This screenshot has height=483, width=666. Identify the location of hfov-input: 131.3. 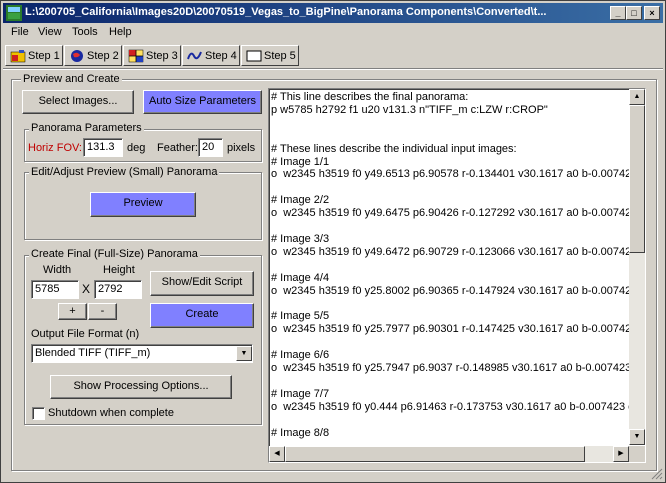
(103, 147).